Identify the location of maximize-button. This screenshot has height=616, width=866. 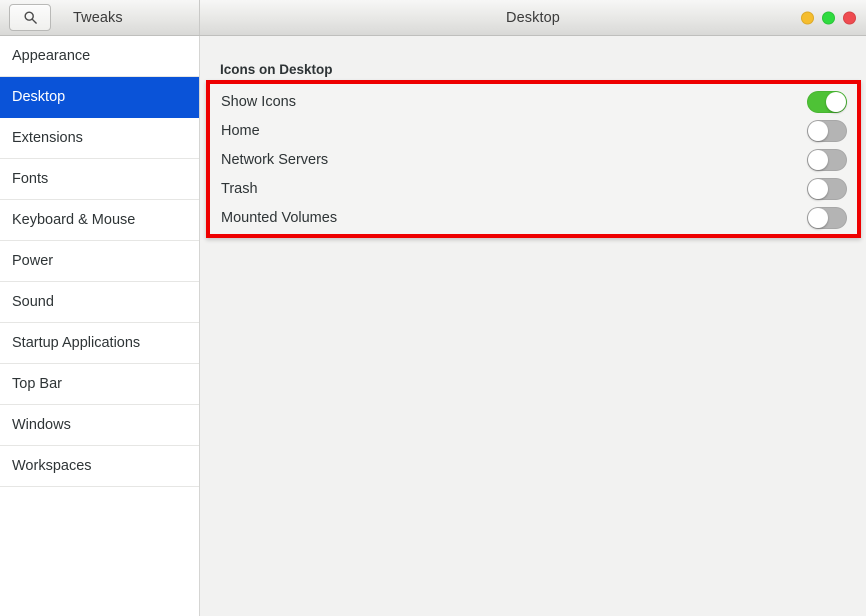
(828, 17).